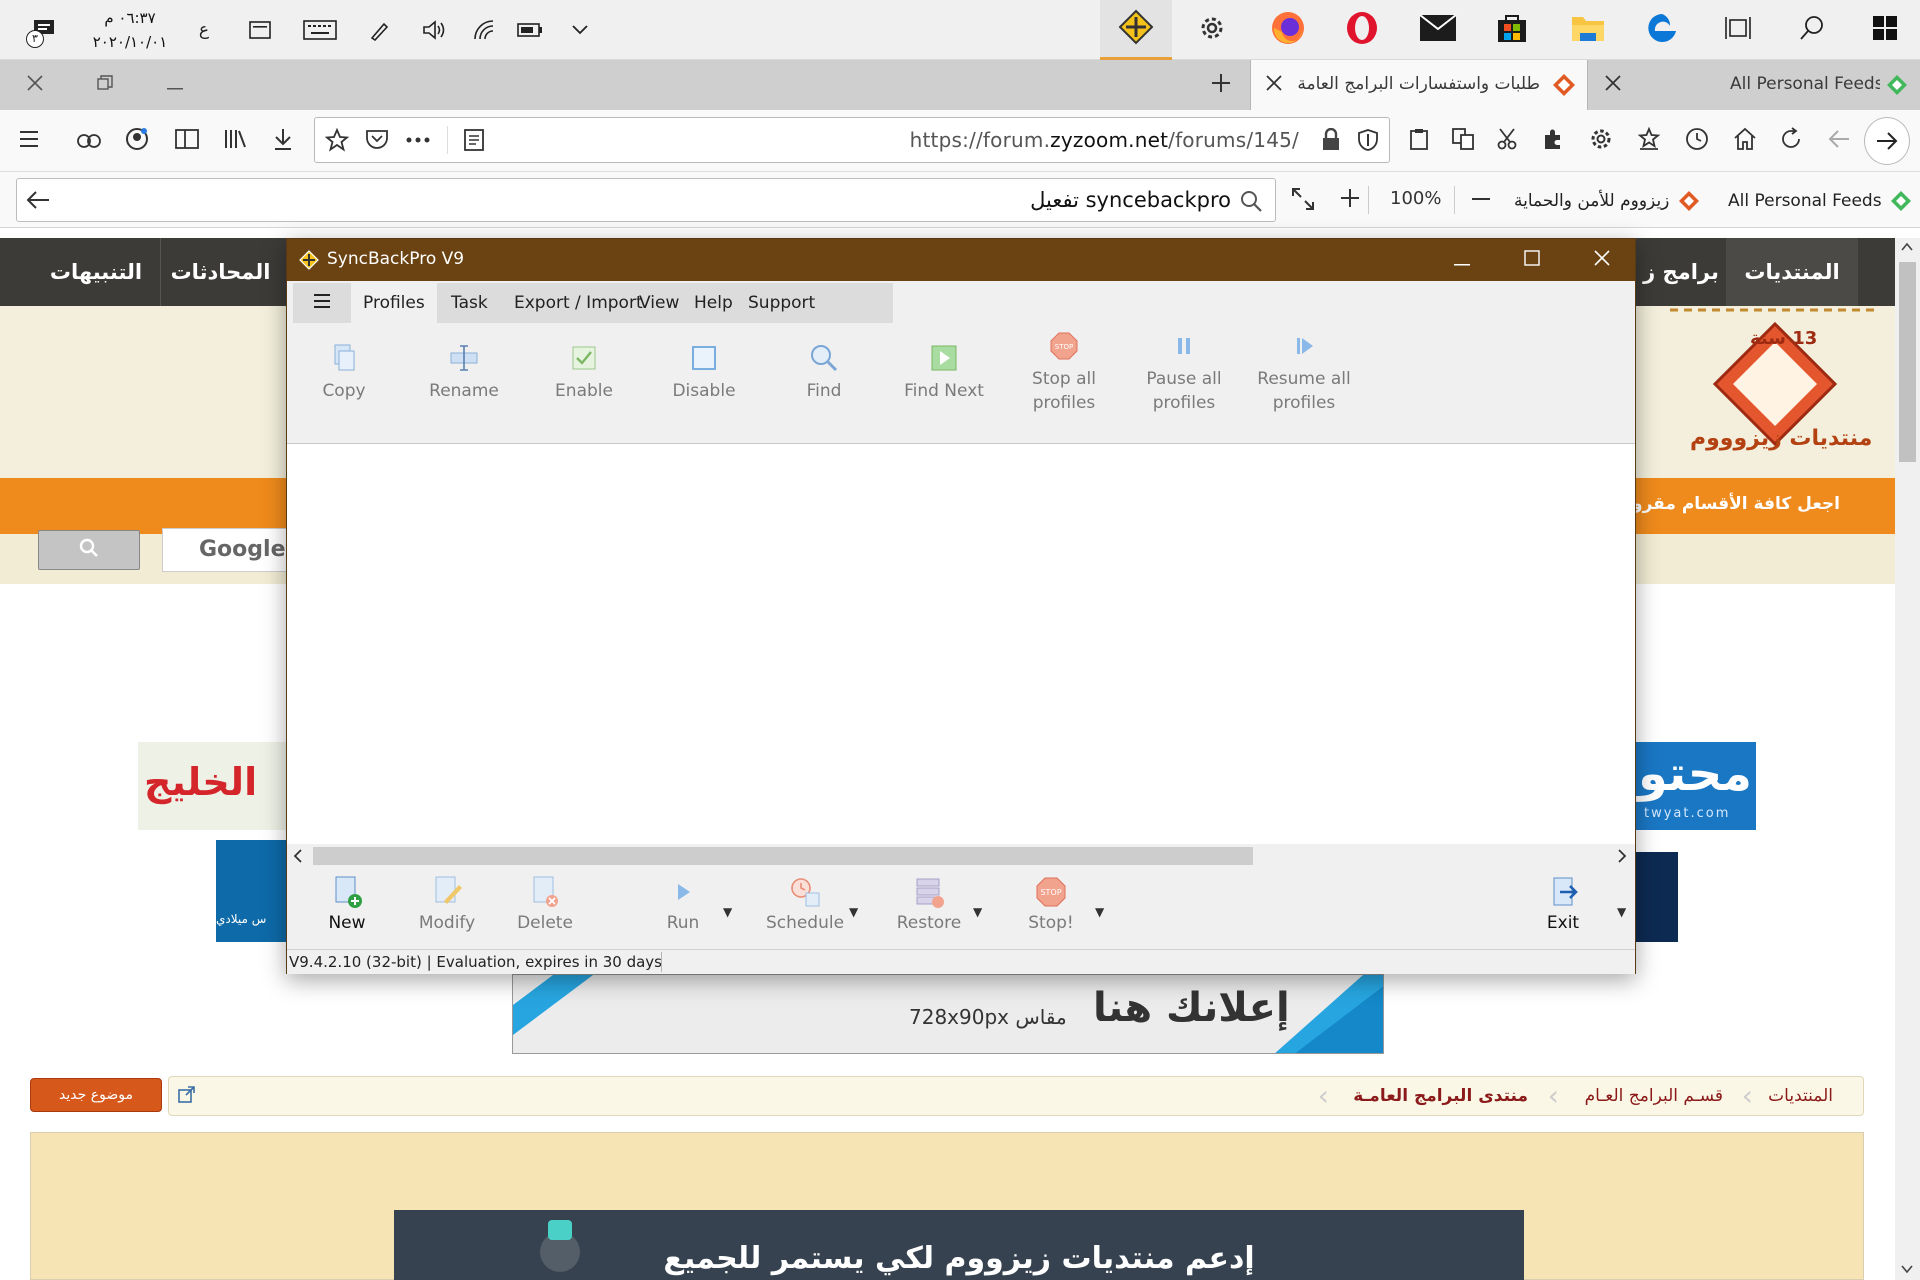 This screenshot has height=1280, width=1920. I want to click on taskbar-app-mail, so click(1438, 30).